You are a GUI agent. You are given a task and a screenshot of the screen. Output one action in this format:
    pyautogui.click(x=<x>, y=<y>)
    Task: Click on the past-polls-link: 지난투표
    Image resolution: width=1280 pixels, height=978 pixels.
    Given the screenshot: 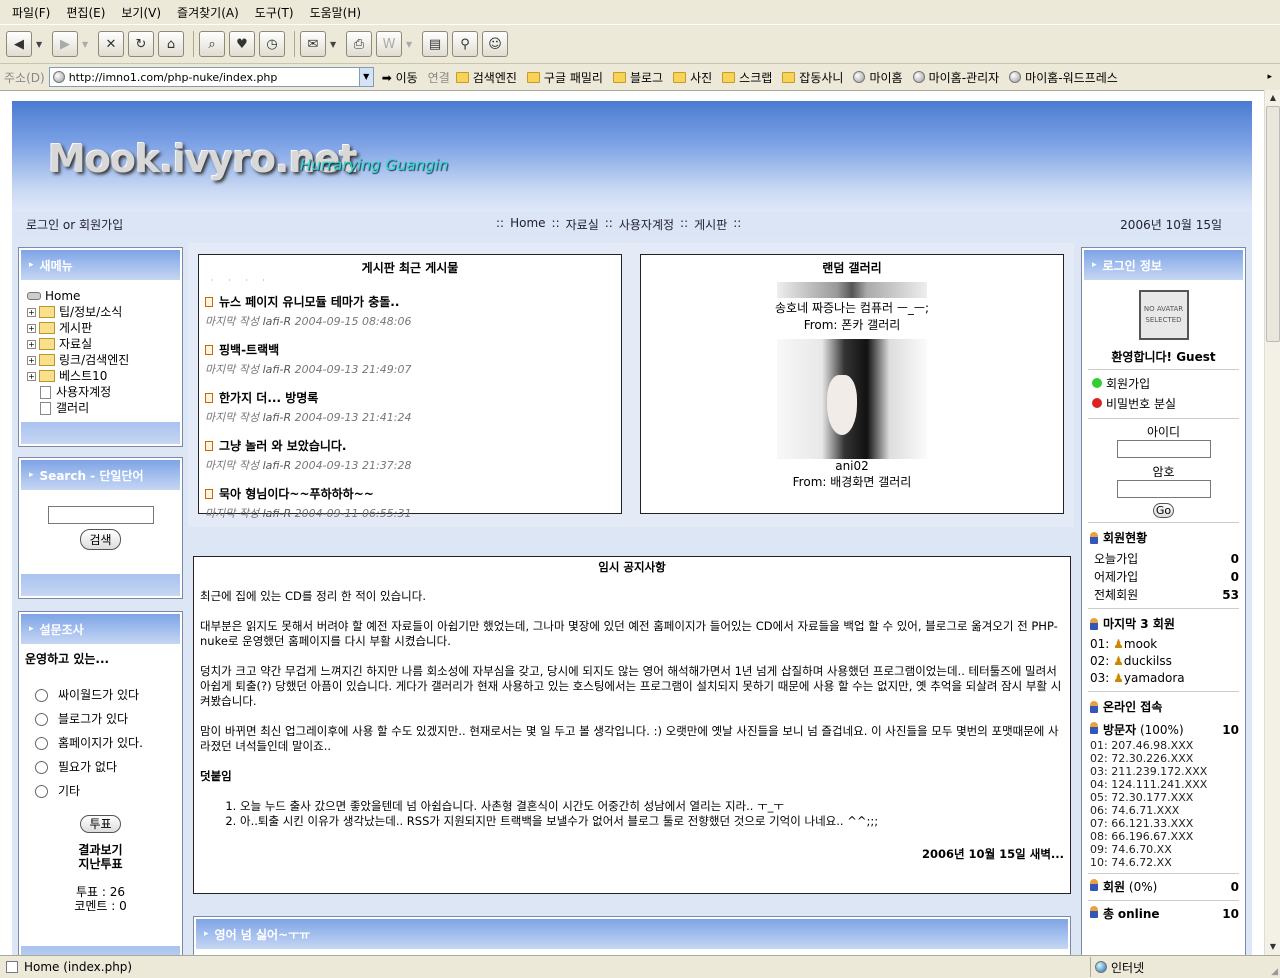 What is the action you would take?
    pyautogui.click(x=100, y=864)
    